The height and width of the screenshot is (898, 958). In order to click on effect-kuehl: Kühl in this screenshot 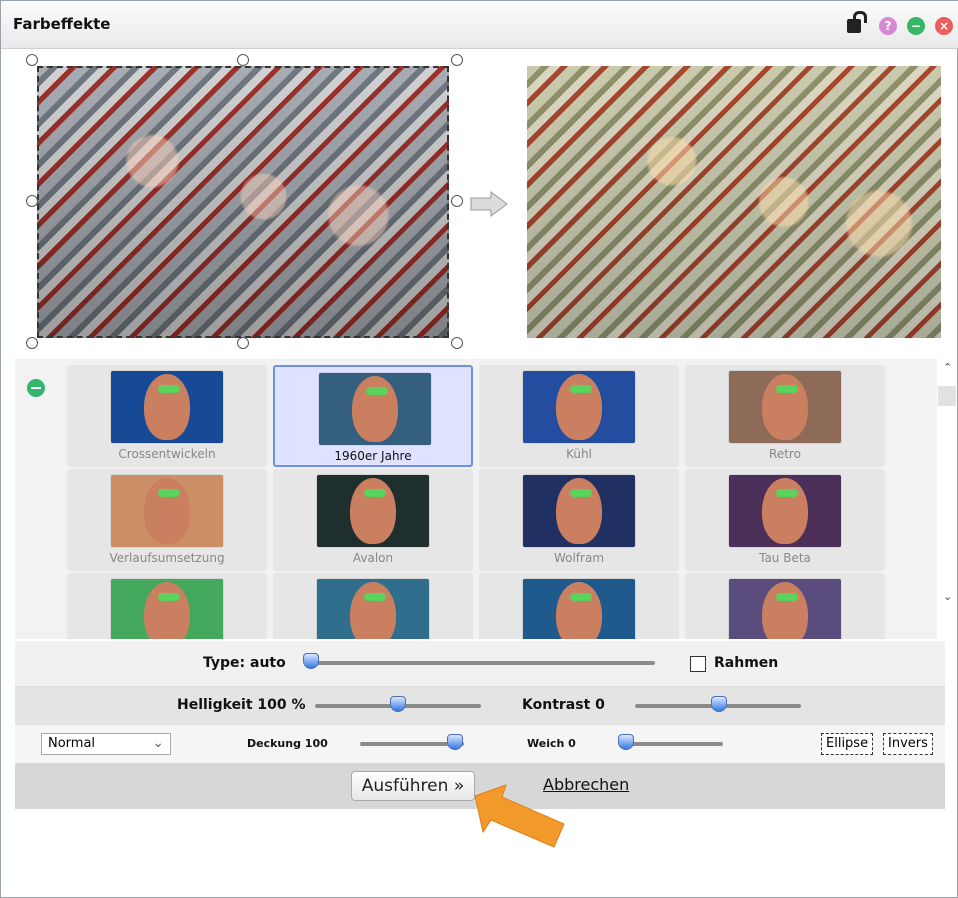, I will do `click(579, 416)`.